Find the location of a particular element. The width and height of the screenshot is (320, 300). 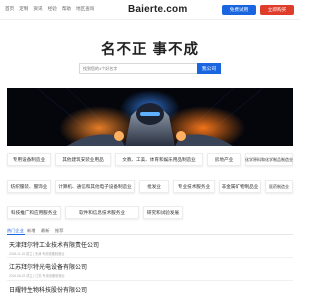

list-item: 日耀特生物科技股份有限公司 is located at coordinates (48, 289).